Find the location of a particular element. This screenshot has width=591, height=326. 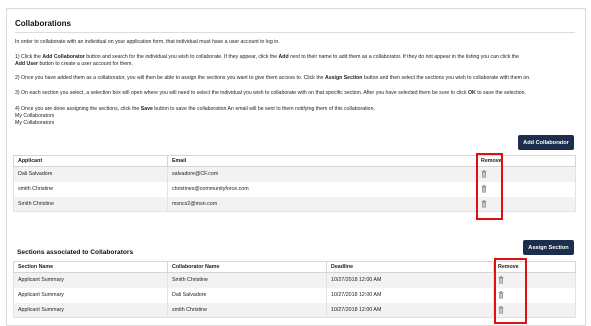

col-section-name: Section Name is located at coordinates (90, 267).